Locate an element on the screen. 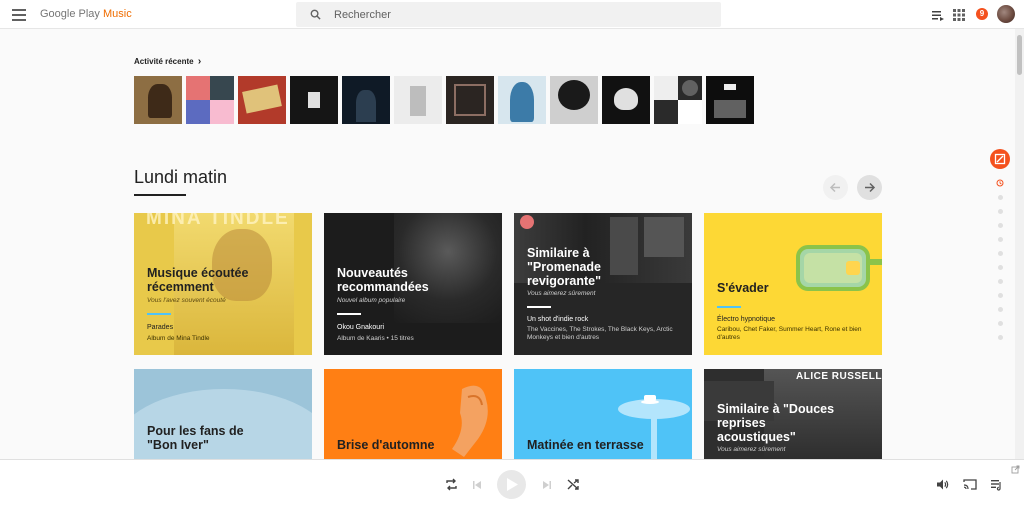  glasses-illustration is located at coordinates (839, 268).